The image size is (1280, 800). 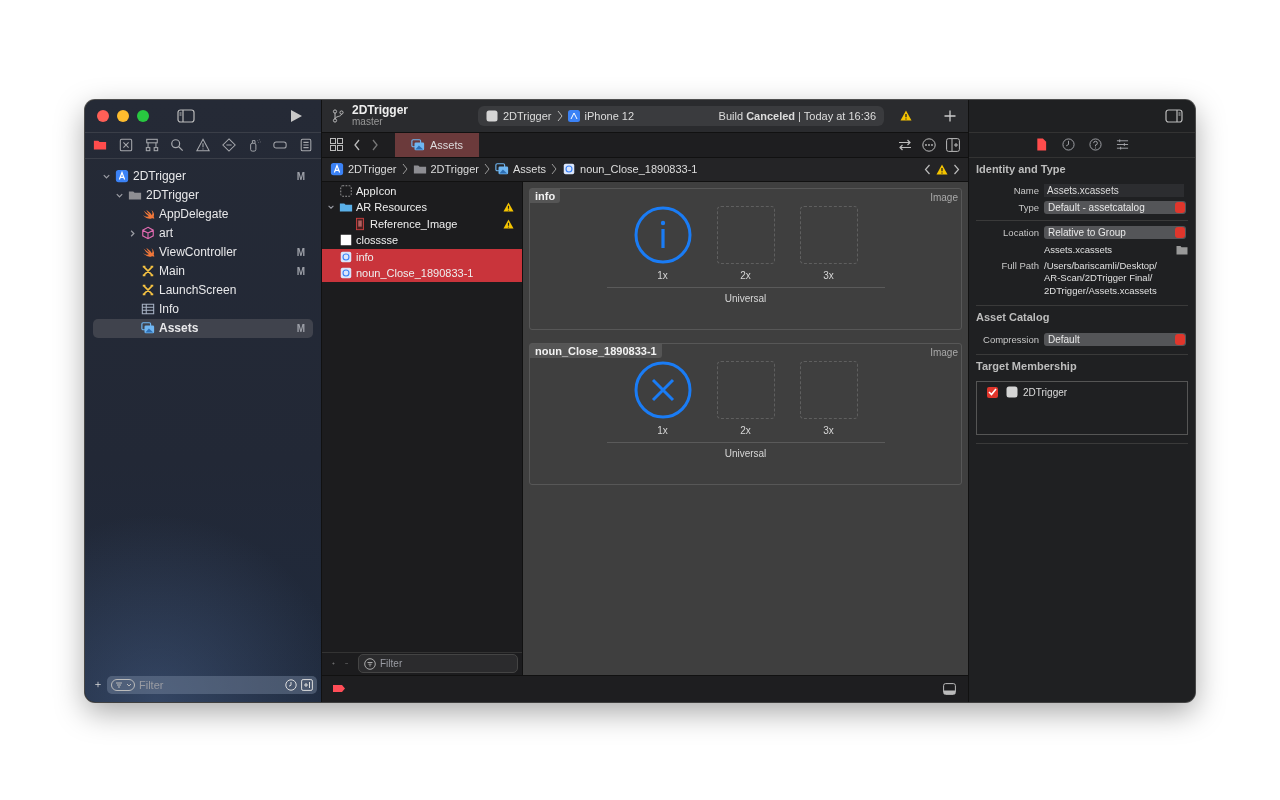 I want to click on target-name: 2DTrigger, so click(x=1045, y=392).